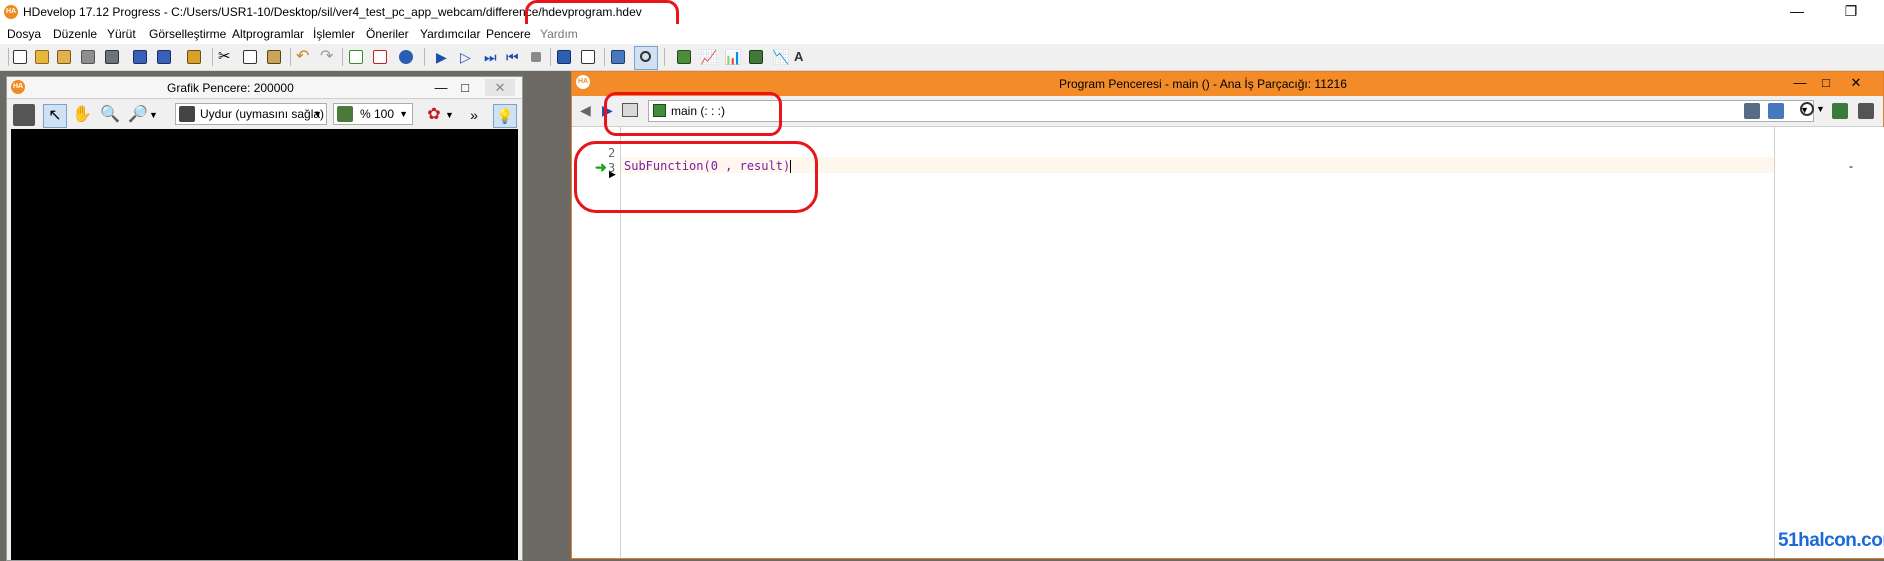 The height and width of the screenshot is (561, 1884). What do you see at coordinates (194, 57) in the screenshot?
I see `properties-icon` at bounding box center [194, 57].